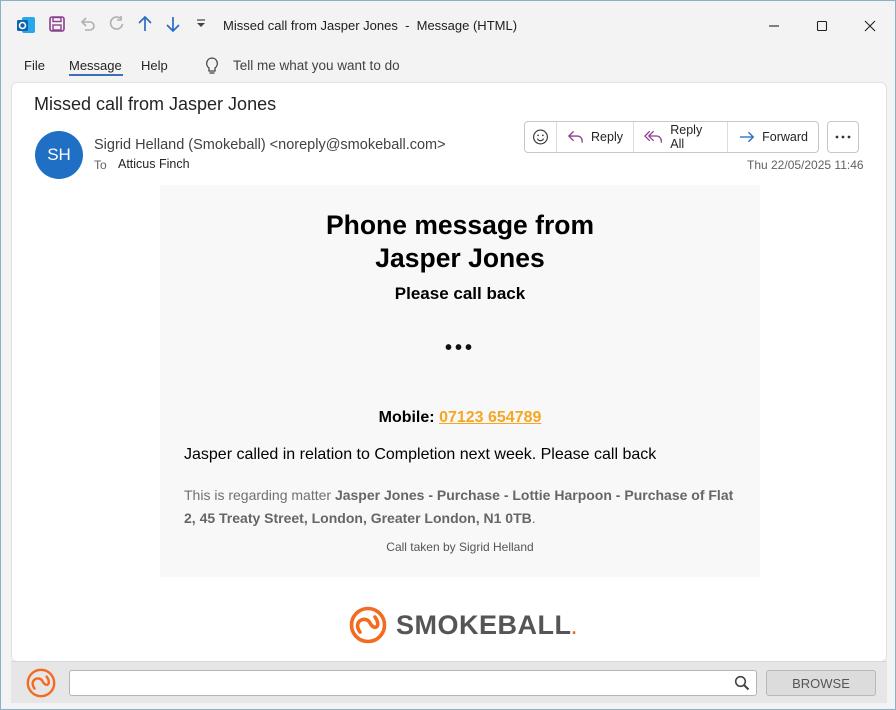  I want to click on close-icon, so click(870, 26).